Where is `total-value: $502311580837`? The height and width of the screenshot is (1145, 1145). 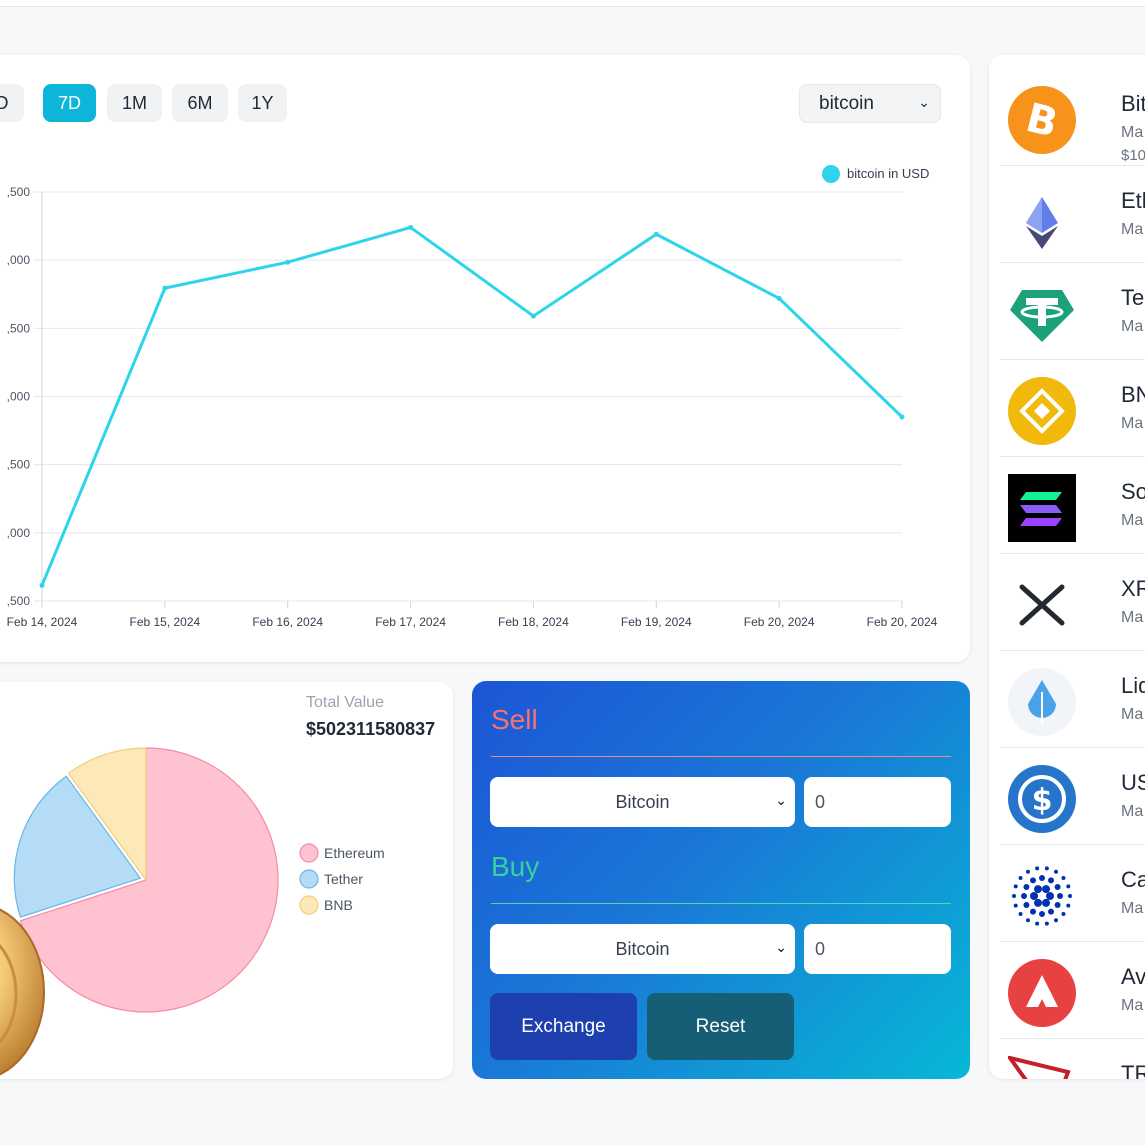 total-value: $502311580837 is located at coordinates (371, 729).